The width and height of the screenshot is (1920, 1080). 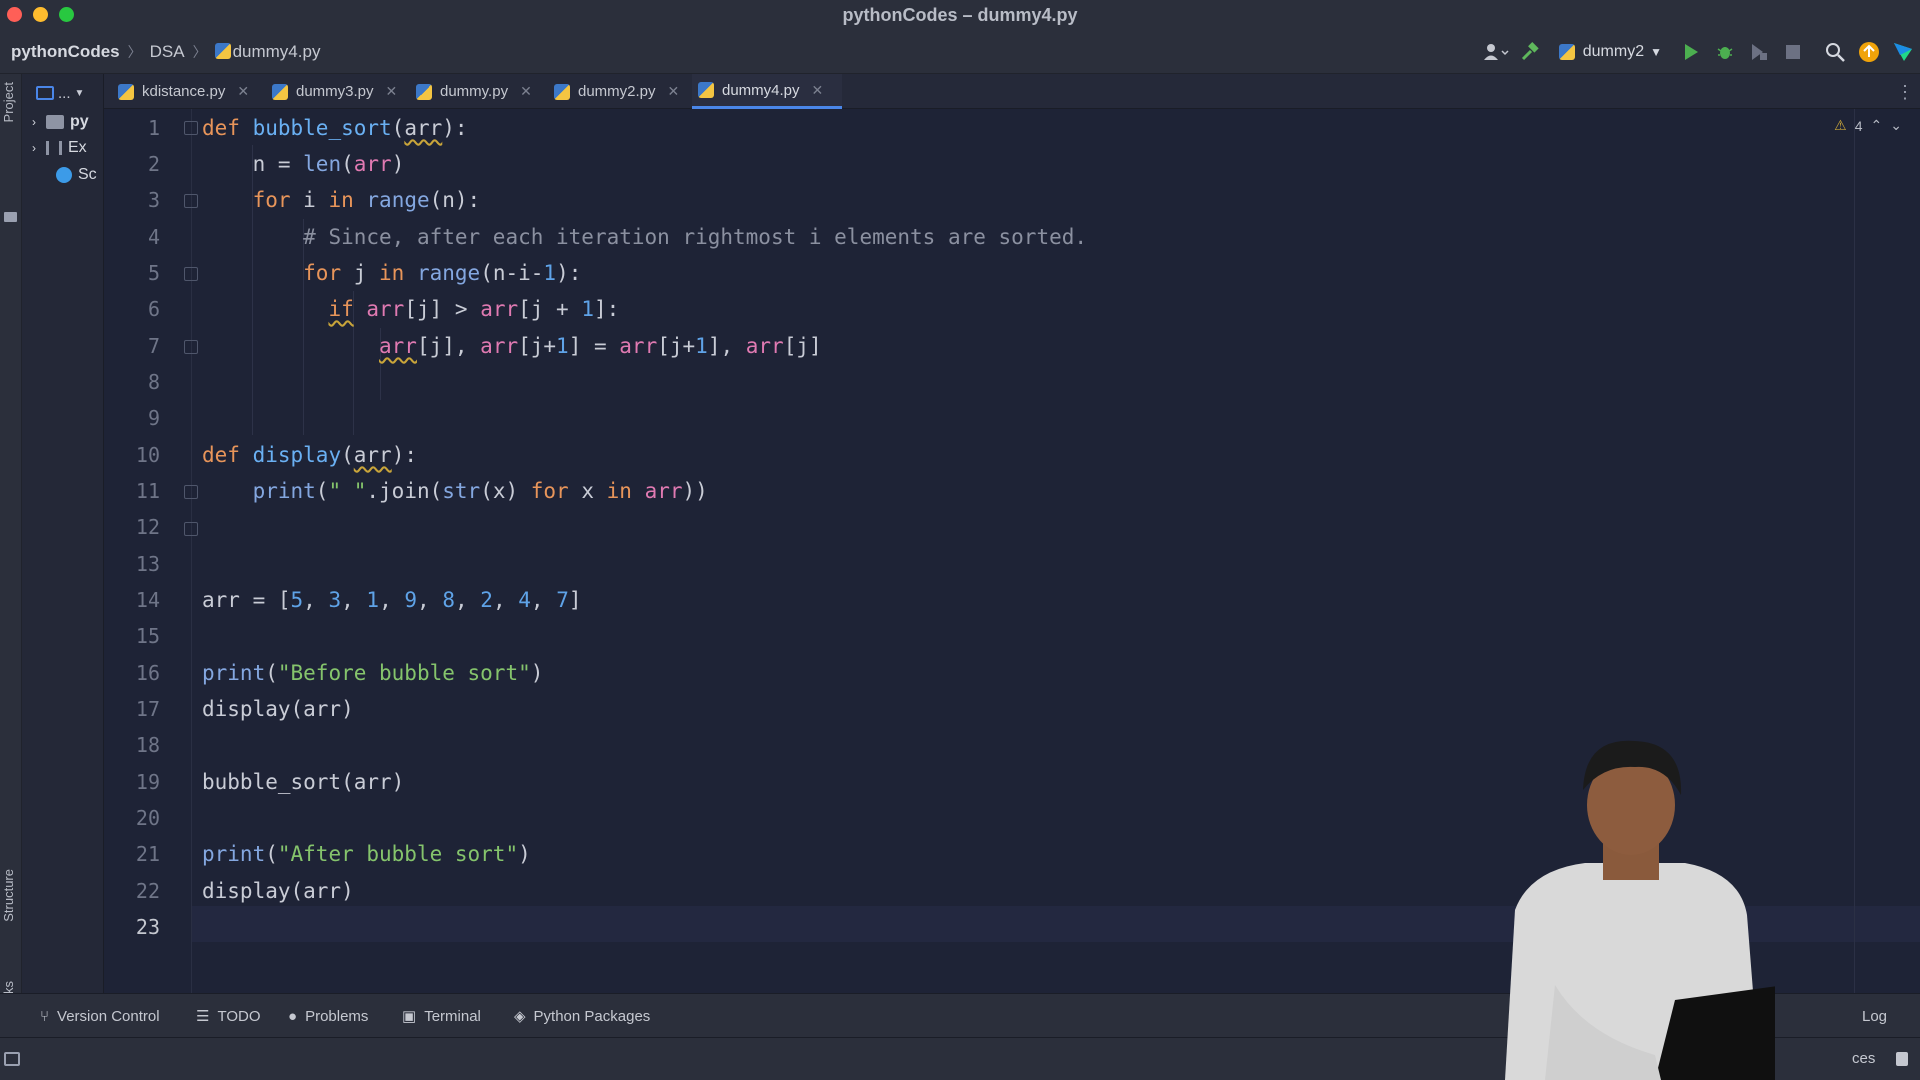 I want to click on terminal-button: ▣ Terminal, so click(x=441, y=1016).